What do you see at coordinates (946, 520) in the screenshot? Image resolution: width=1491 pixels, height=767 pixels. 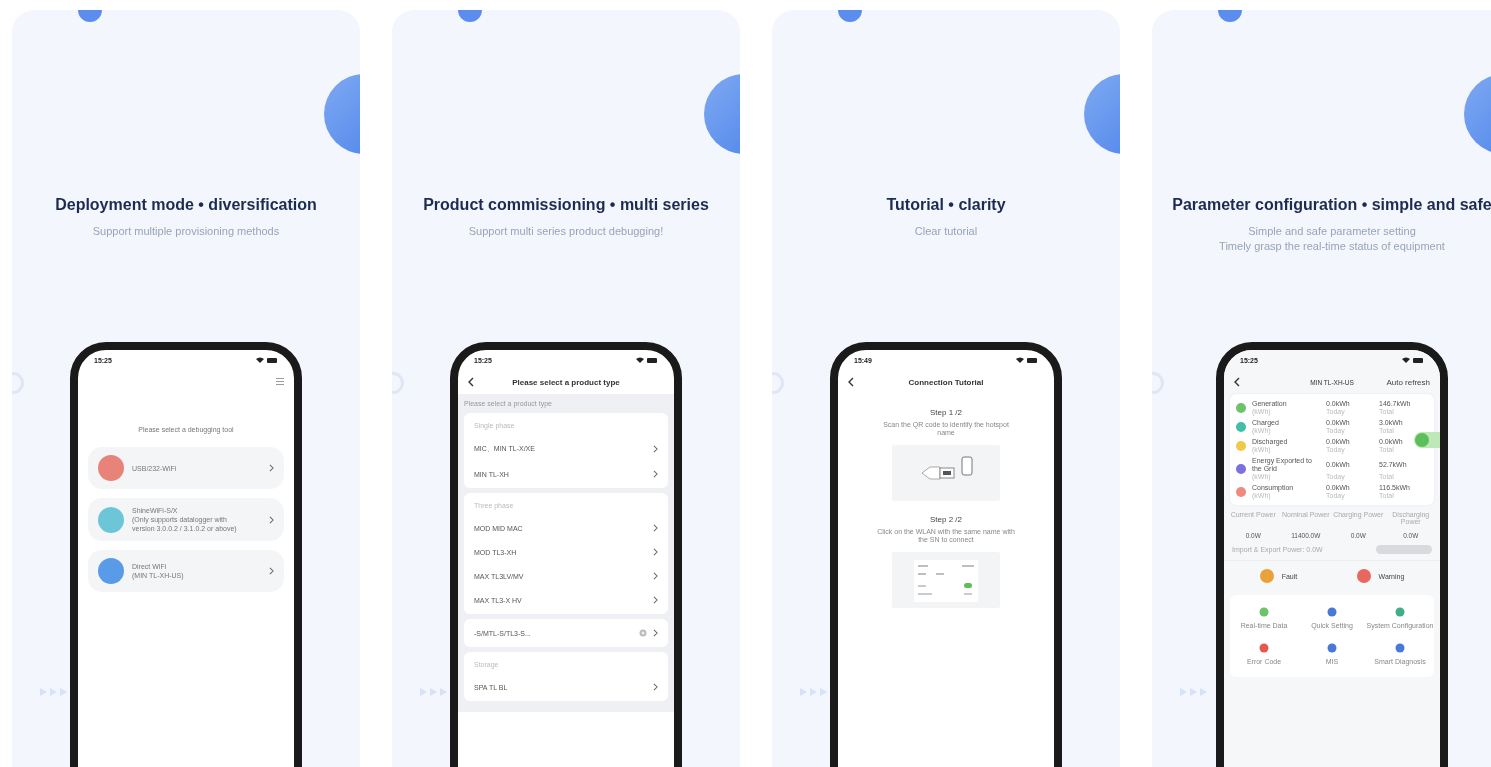 I see `step-title: Step 2 /2` at bounding box center [946, 520].